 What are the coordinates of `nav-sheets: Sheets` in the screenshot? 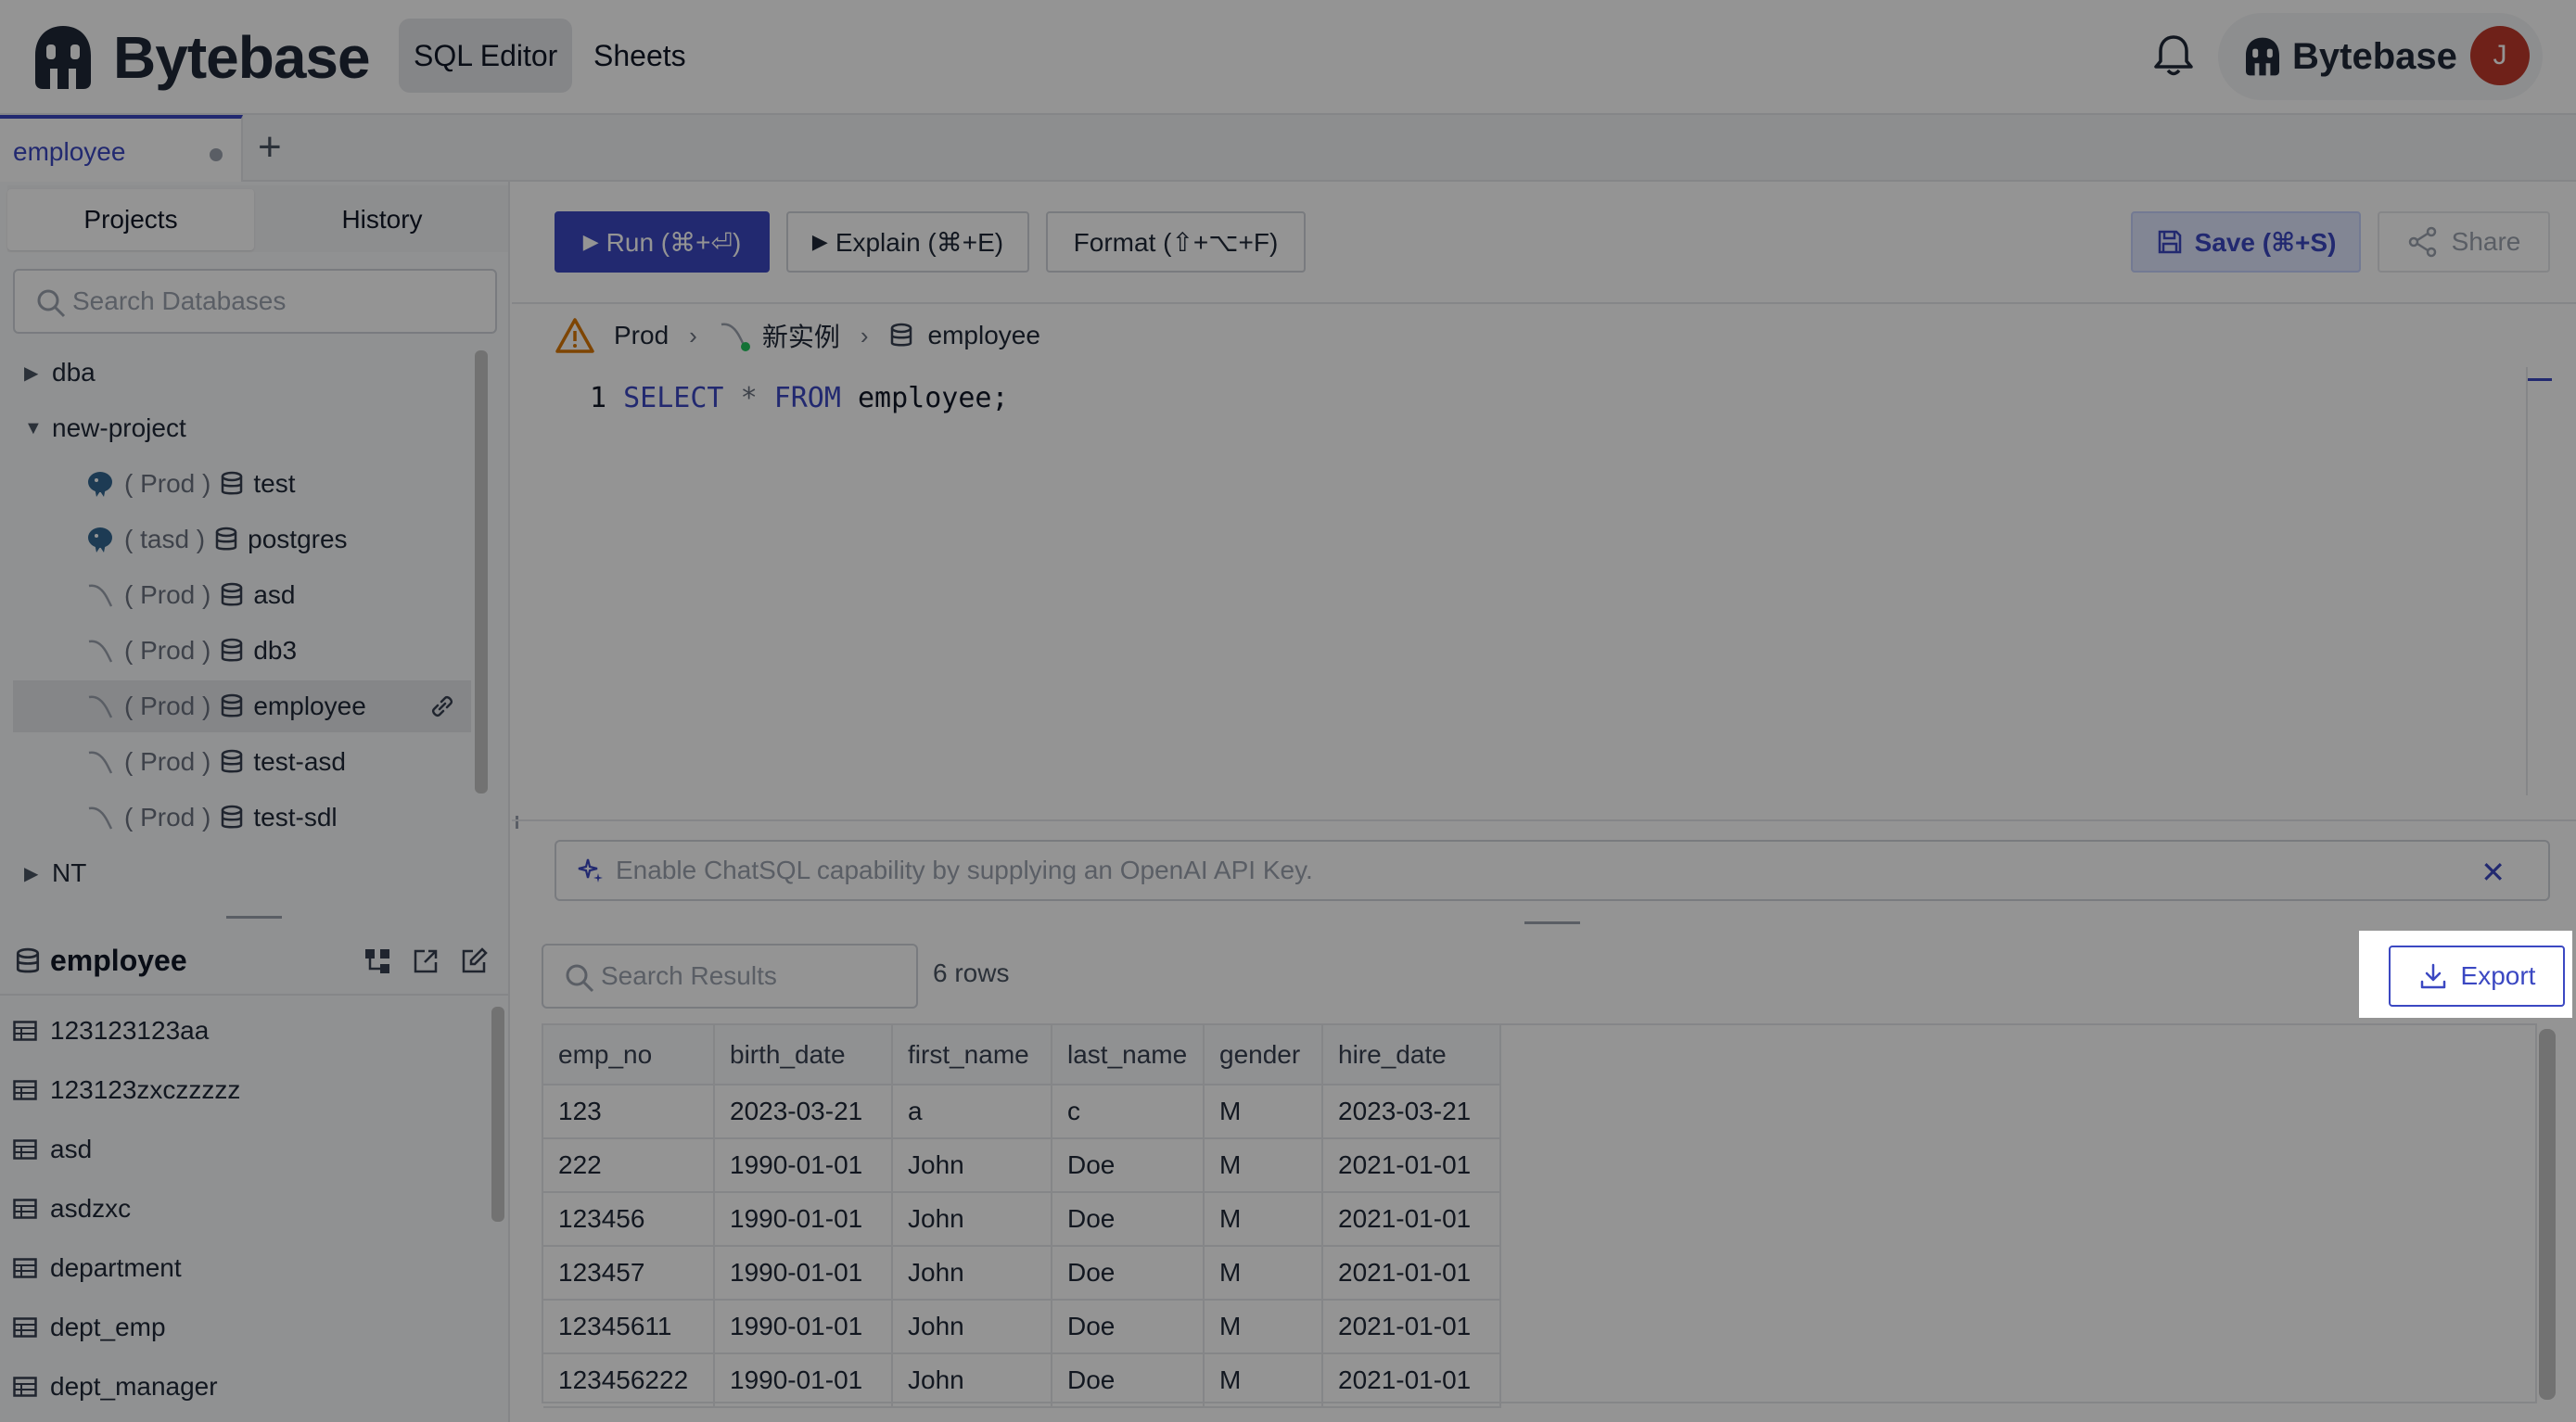 It's located at (640, 56).